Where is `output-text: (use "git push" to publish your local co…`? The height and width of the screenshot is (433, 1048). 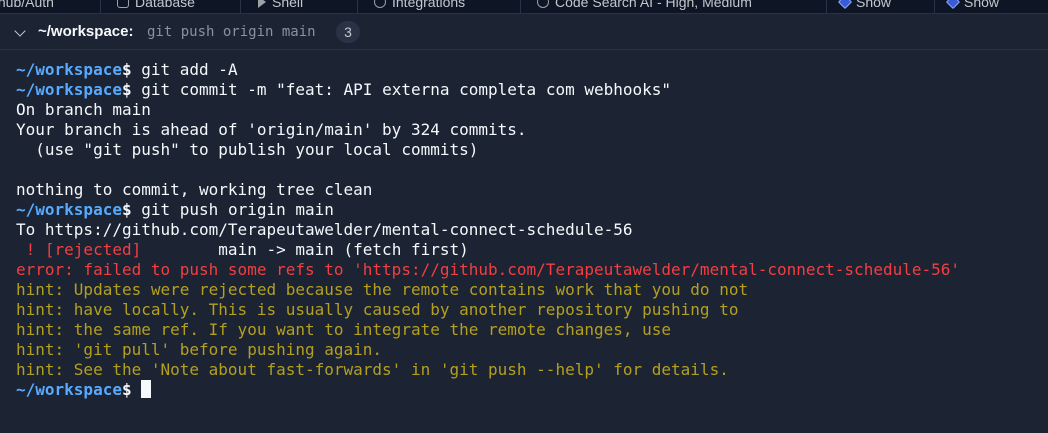 output-text: (use "git push" to publish your local co… is located at coordinates (247, 149).